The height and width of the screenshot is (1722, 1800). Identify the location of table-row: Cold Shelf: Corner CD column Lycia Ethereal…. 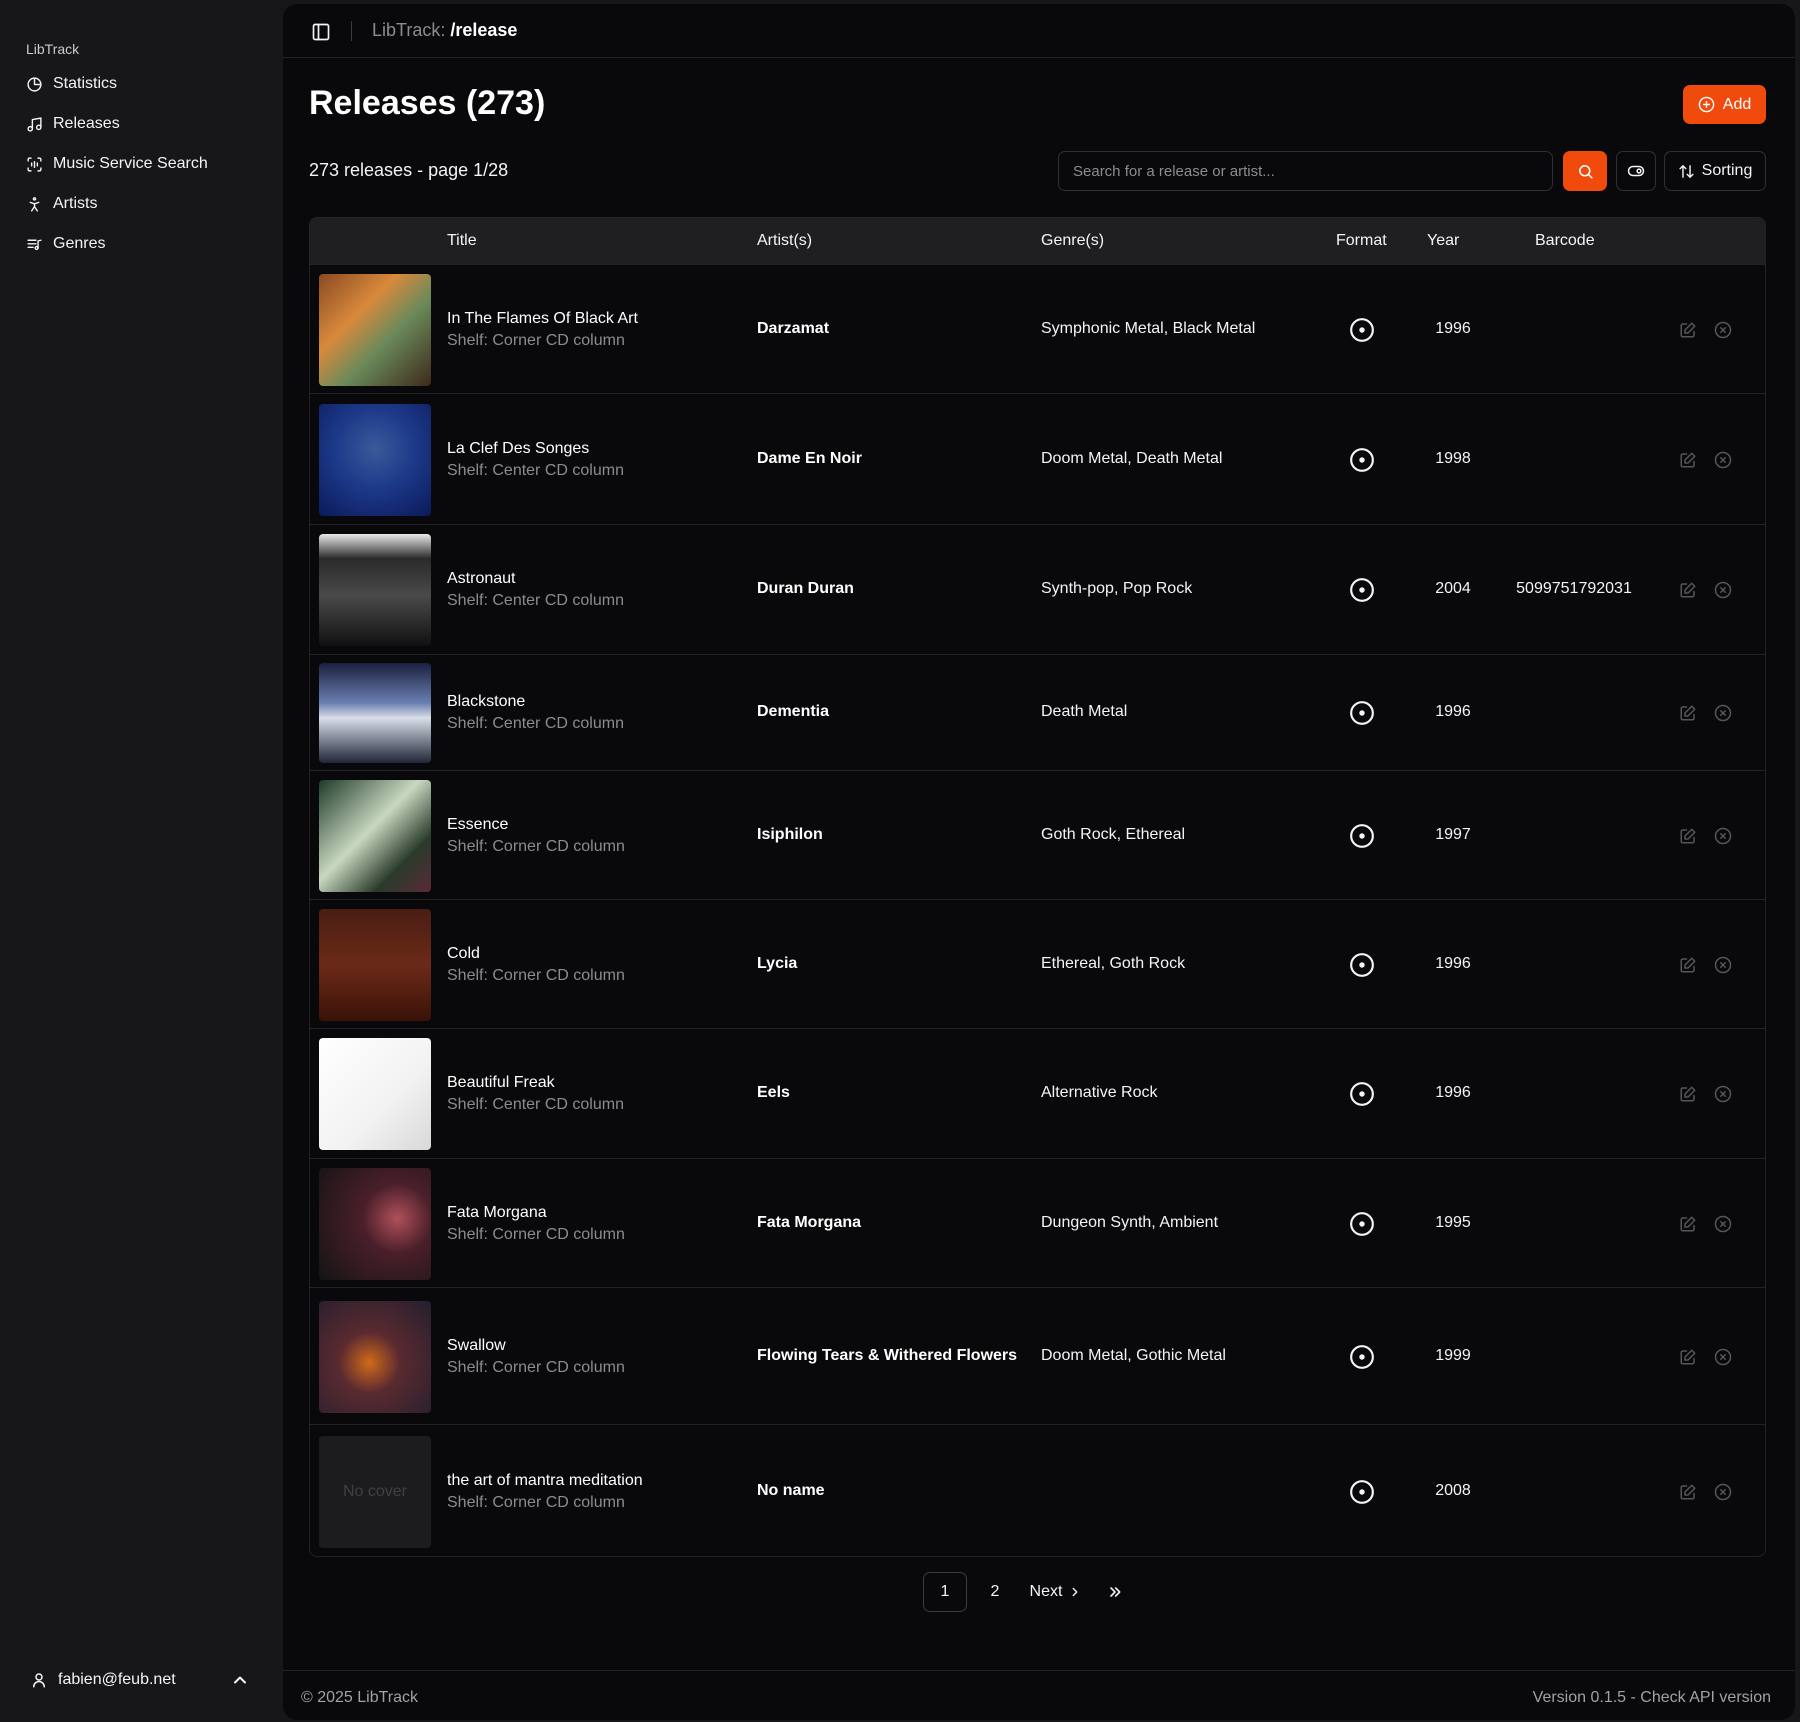
(1037, 963).